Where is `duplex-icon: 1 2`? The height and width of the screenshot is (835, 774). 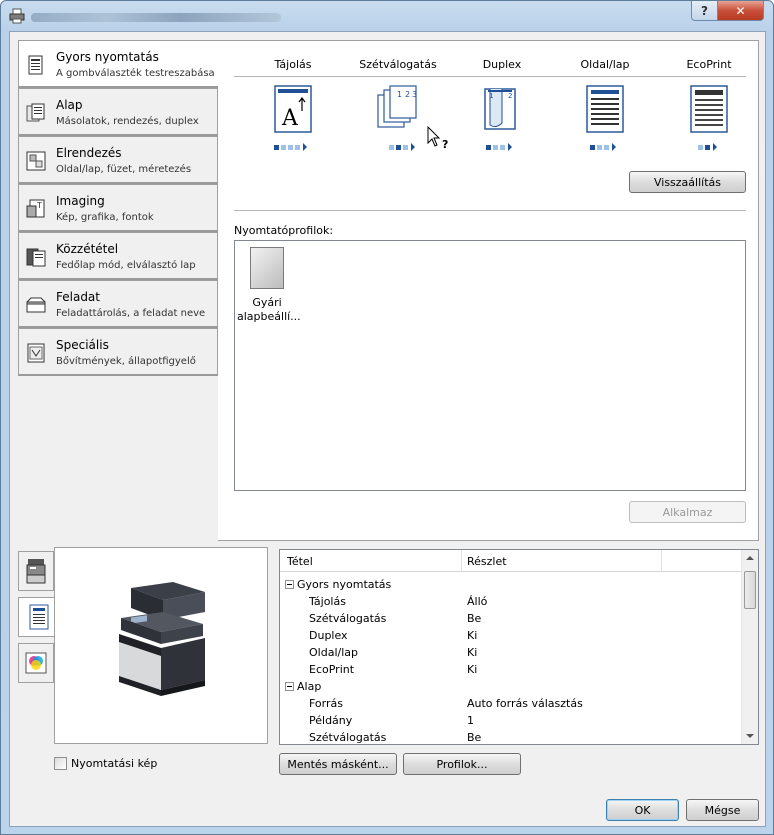 duplex-icon: 1 2 is located at coordinates (501, 109).